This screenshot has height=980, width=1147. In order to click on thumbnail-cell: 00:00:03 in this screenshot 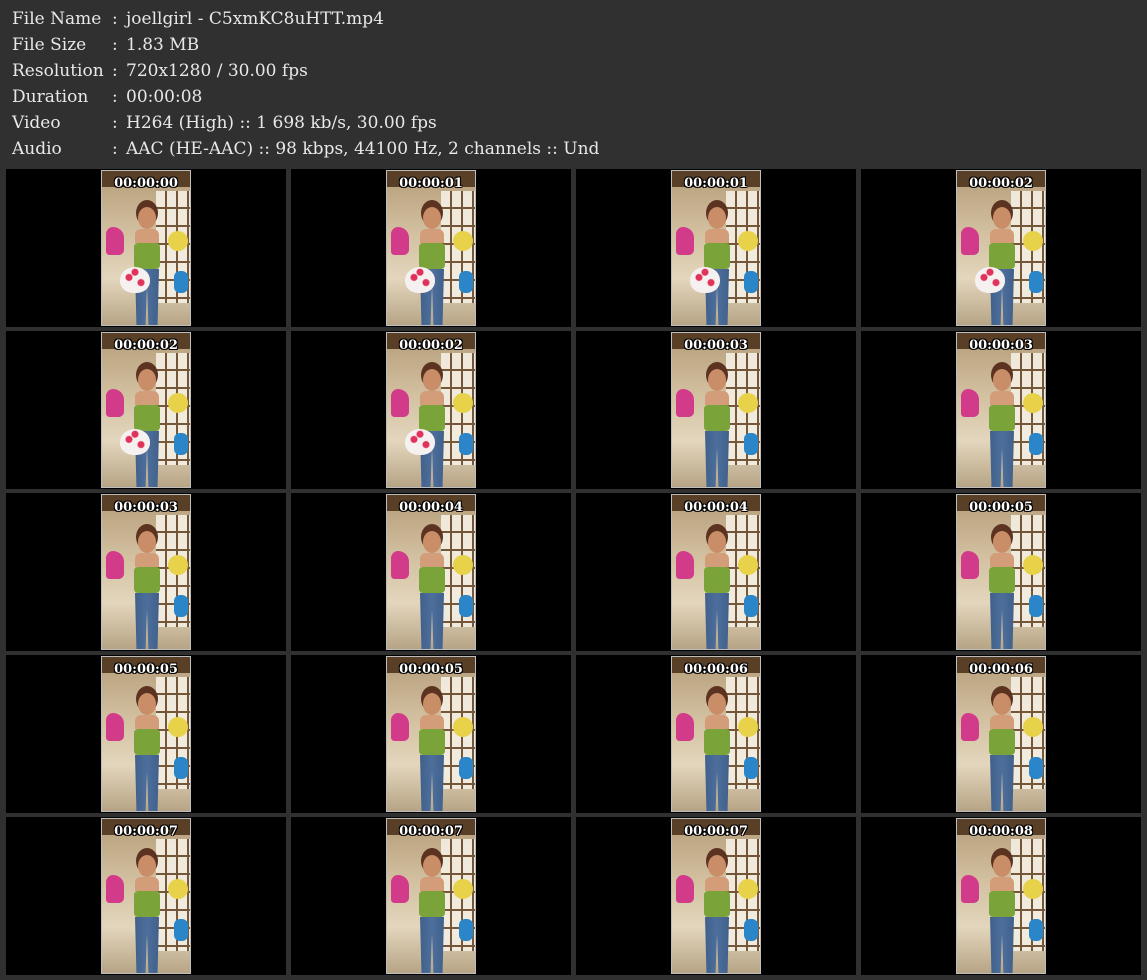, I will do `click(716, 410)`.